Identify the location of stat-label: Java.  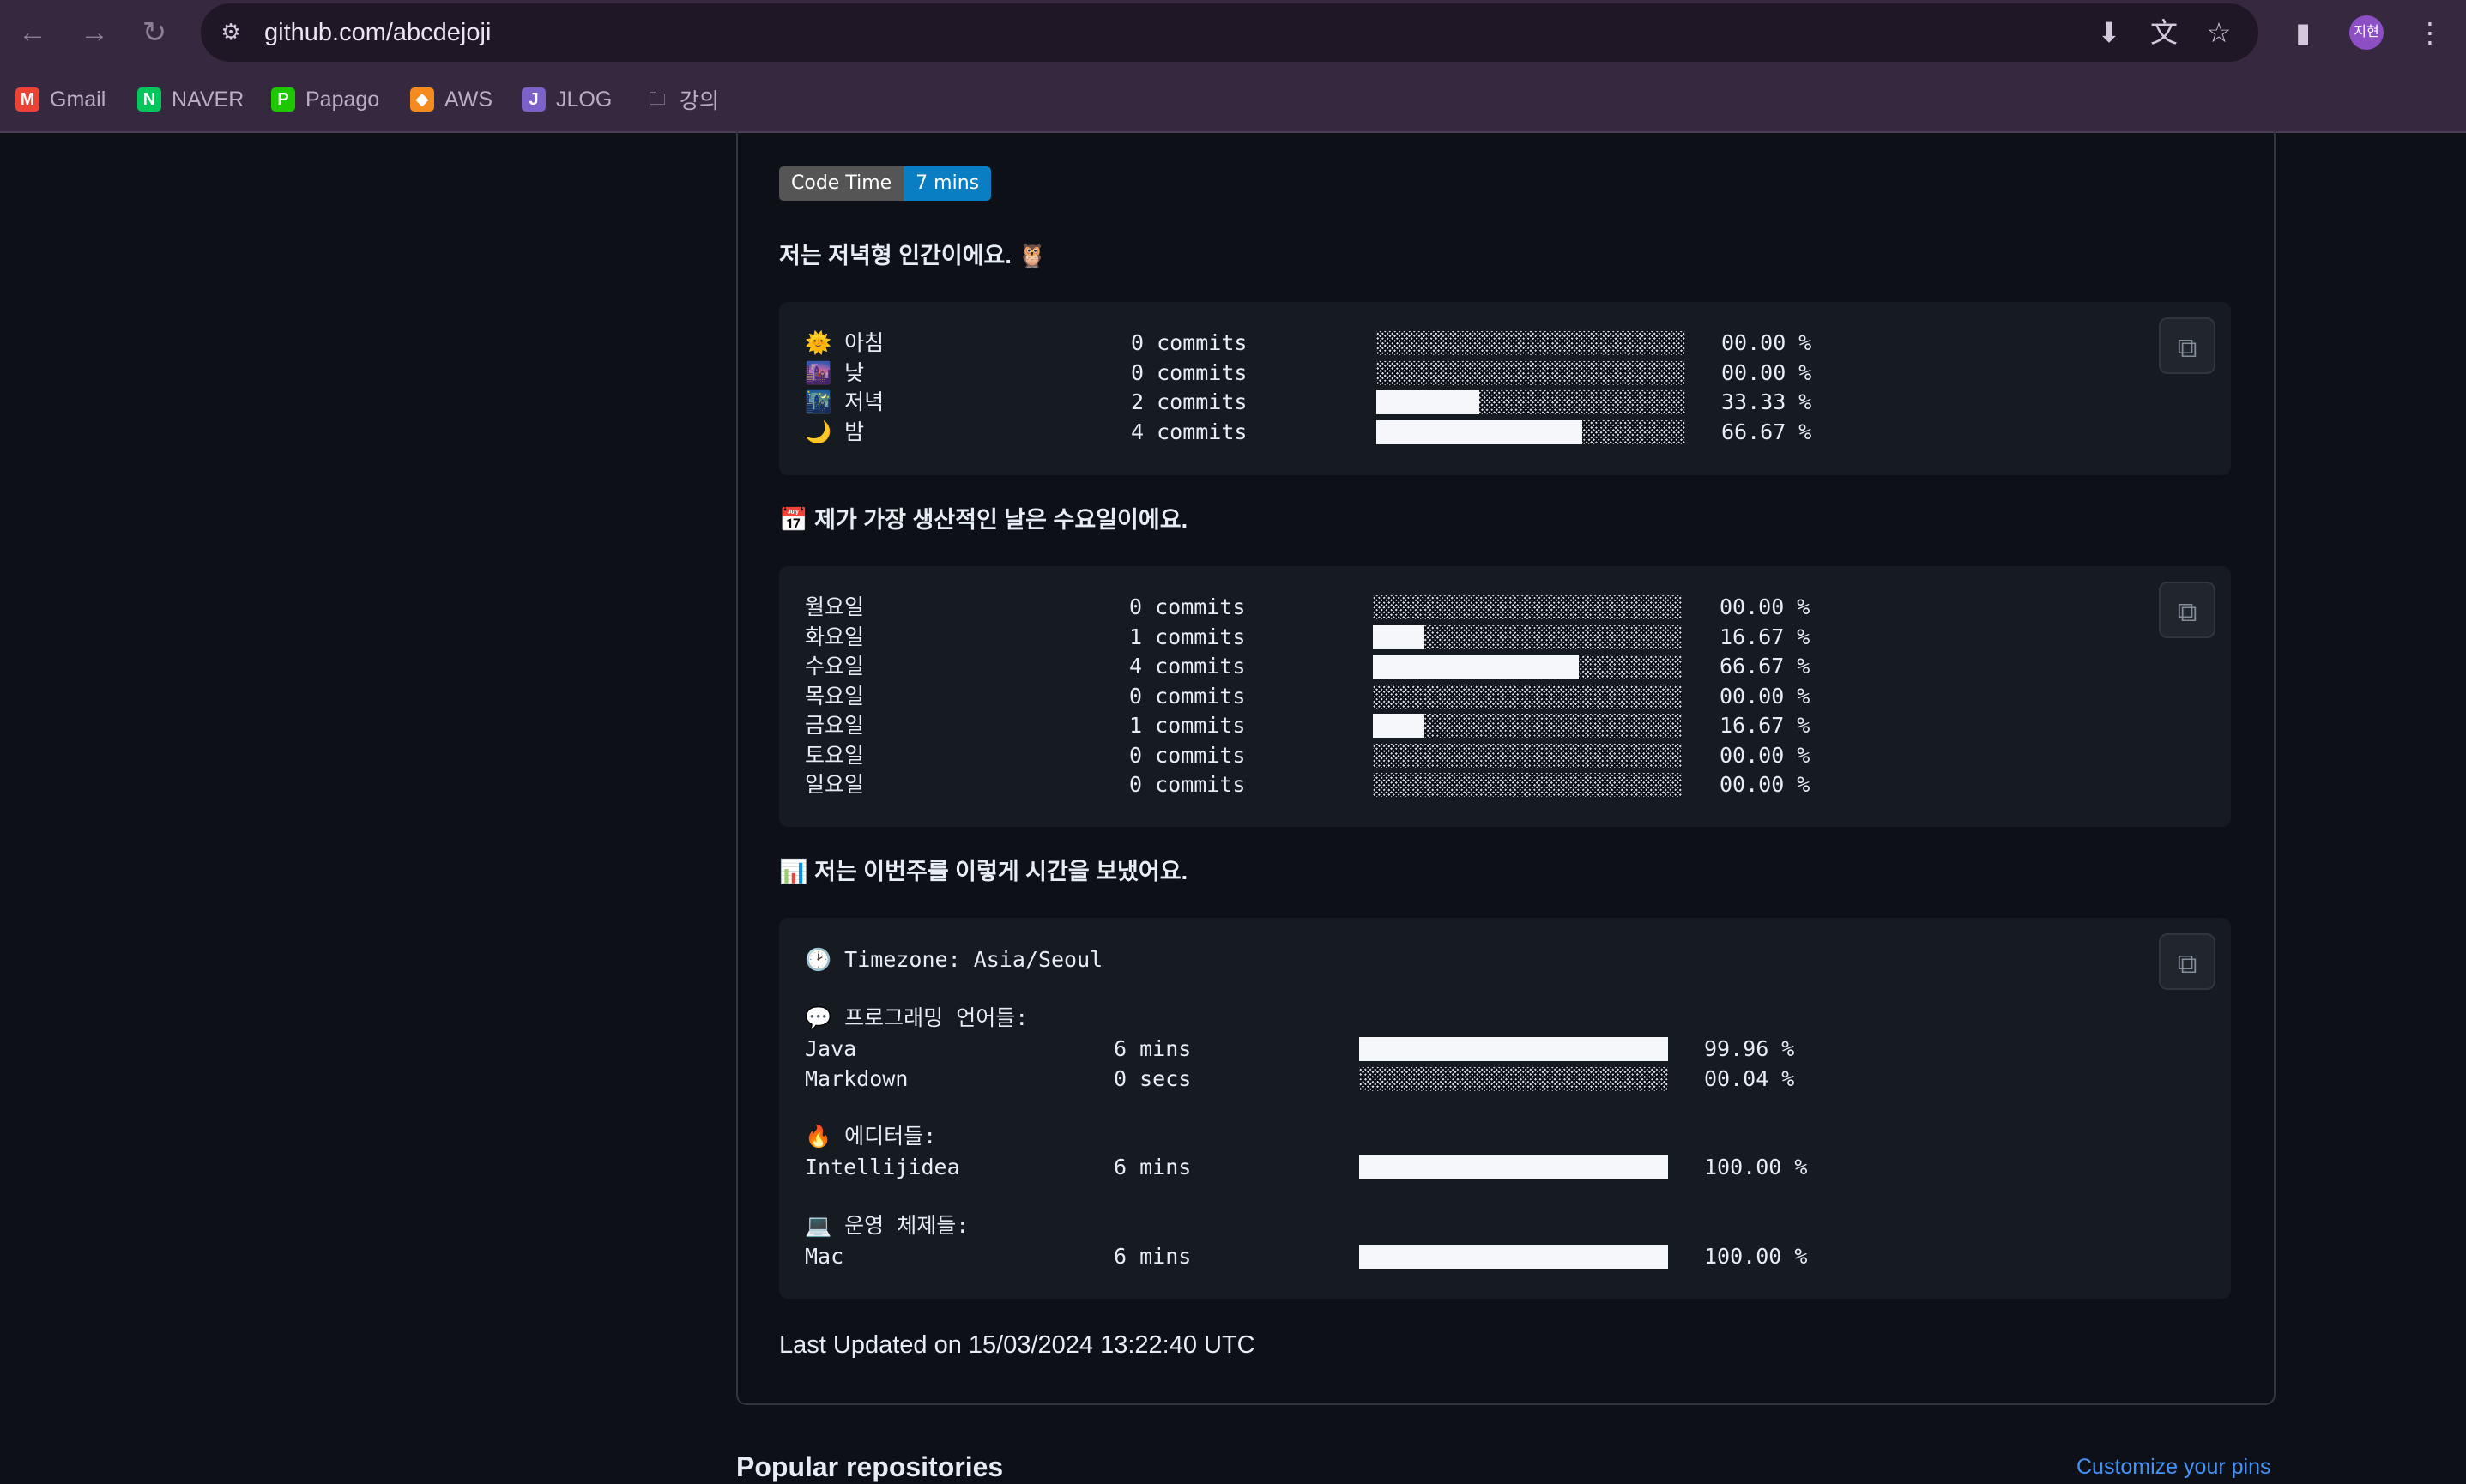
(831, 1048).